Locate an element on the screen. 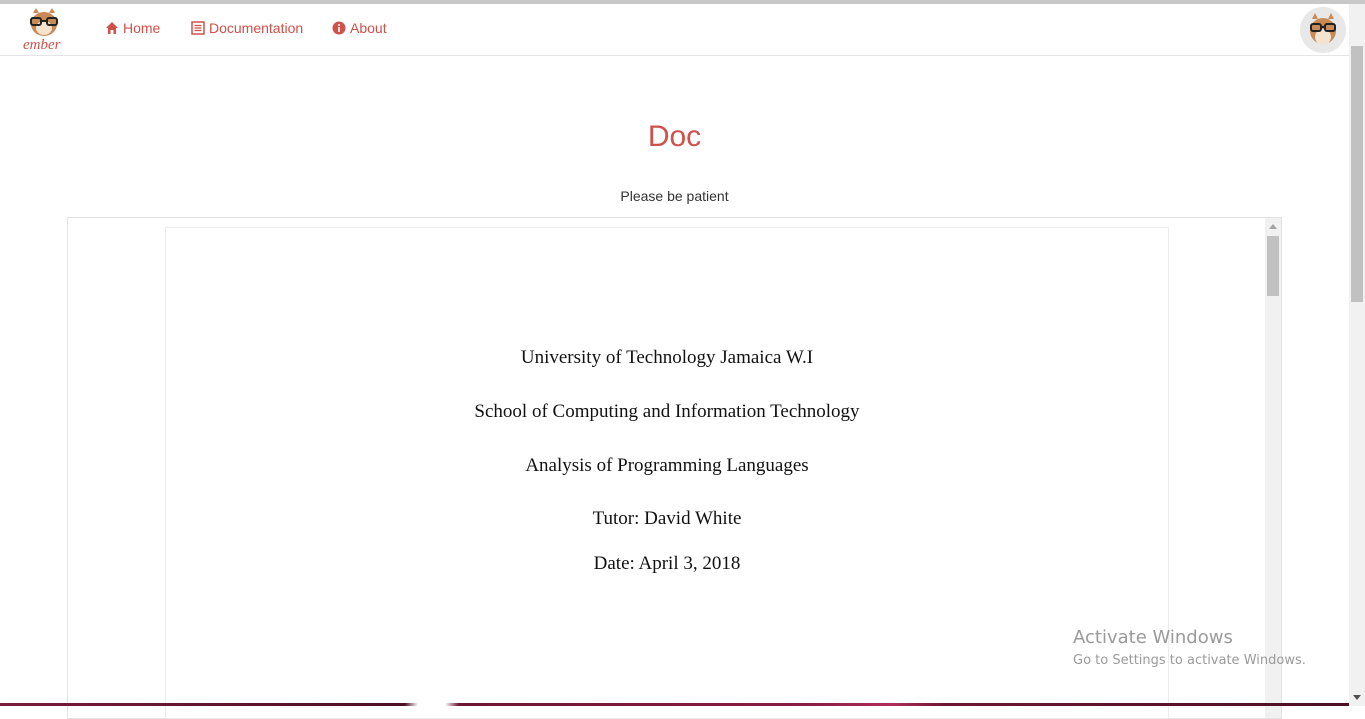 The height and width of the screenshot is (719, 1365). watermark-subtitle: Go to Settings to activate Windows. is located at coordinates (1189, 660).